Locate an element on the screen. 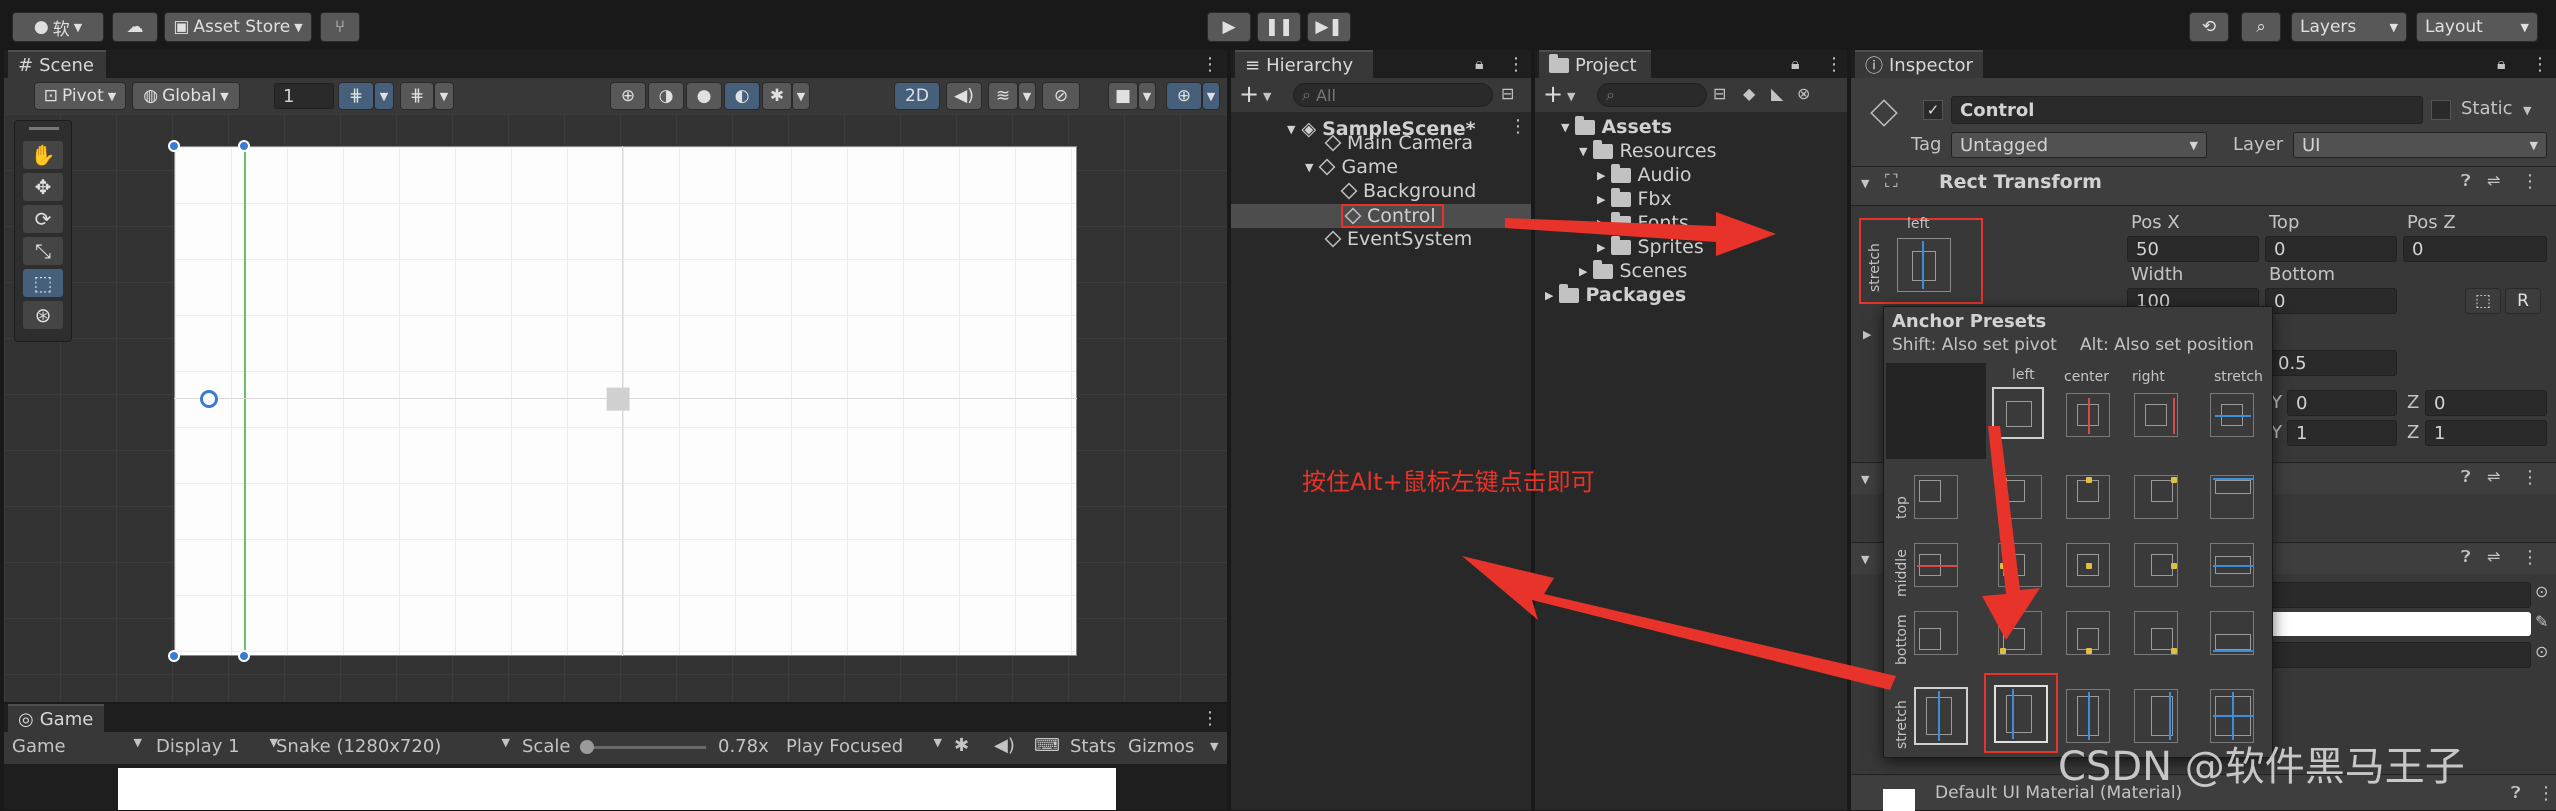 The width and height of the screenshot is (2556, 811). annotation-text: 按住Alt+鼠标左键点击即可 is located at coordinates (1448, 482).